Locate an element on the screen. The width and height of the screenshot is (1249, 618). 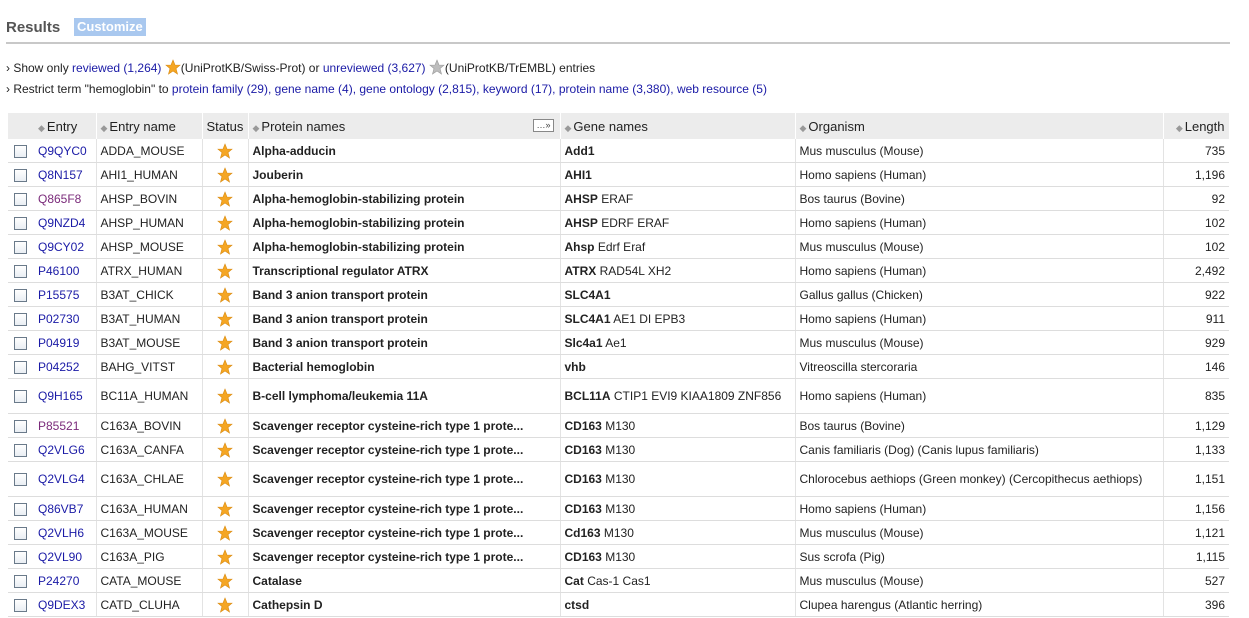
gene-primary: Cat is located at coordinates (574, 580).